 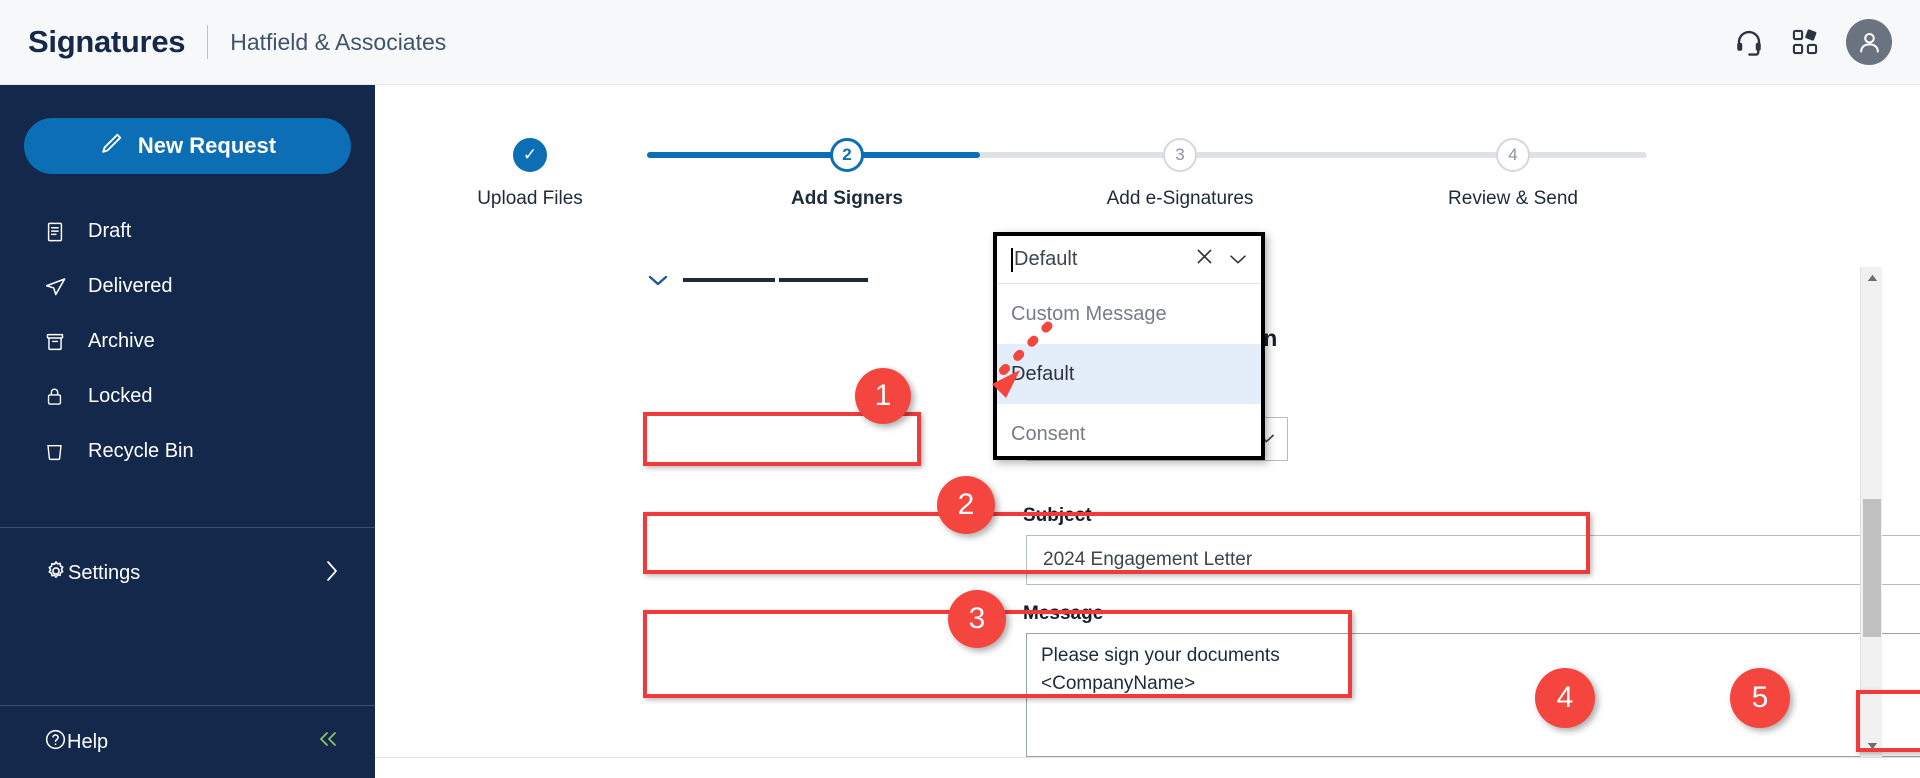 What do you see at coordinates (207, 145) in the screenshot?
I see `new-request-label: New Request` at bounding box center [207, 145].